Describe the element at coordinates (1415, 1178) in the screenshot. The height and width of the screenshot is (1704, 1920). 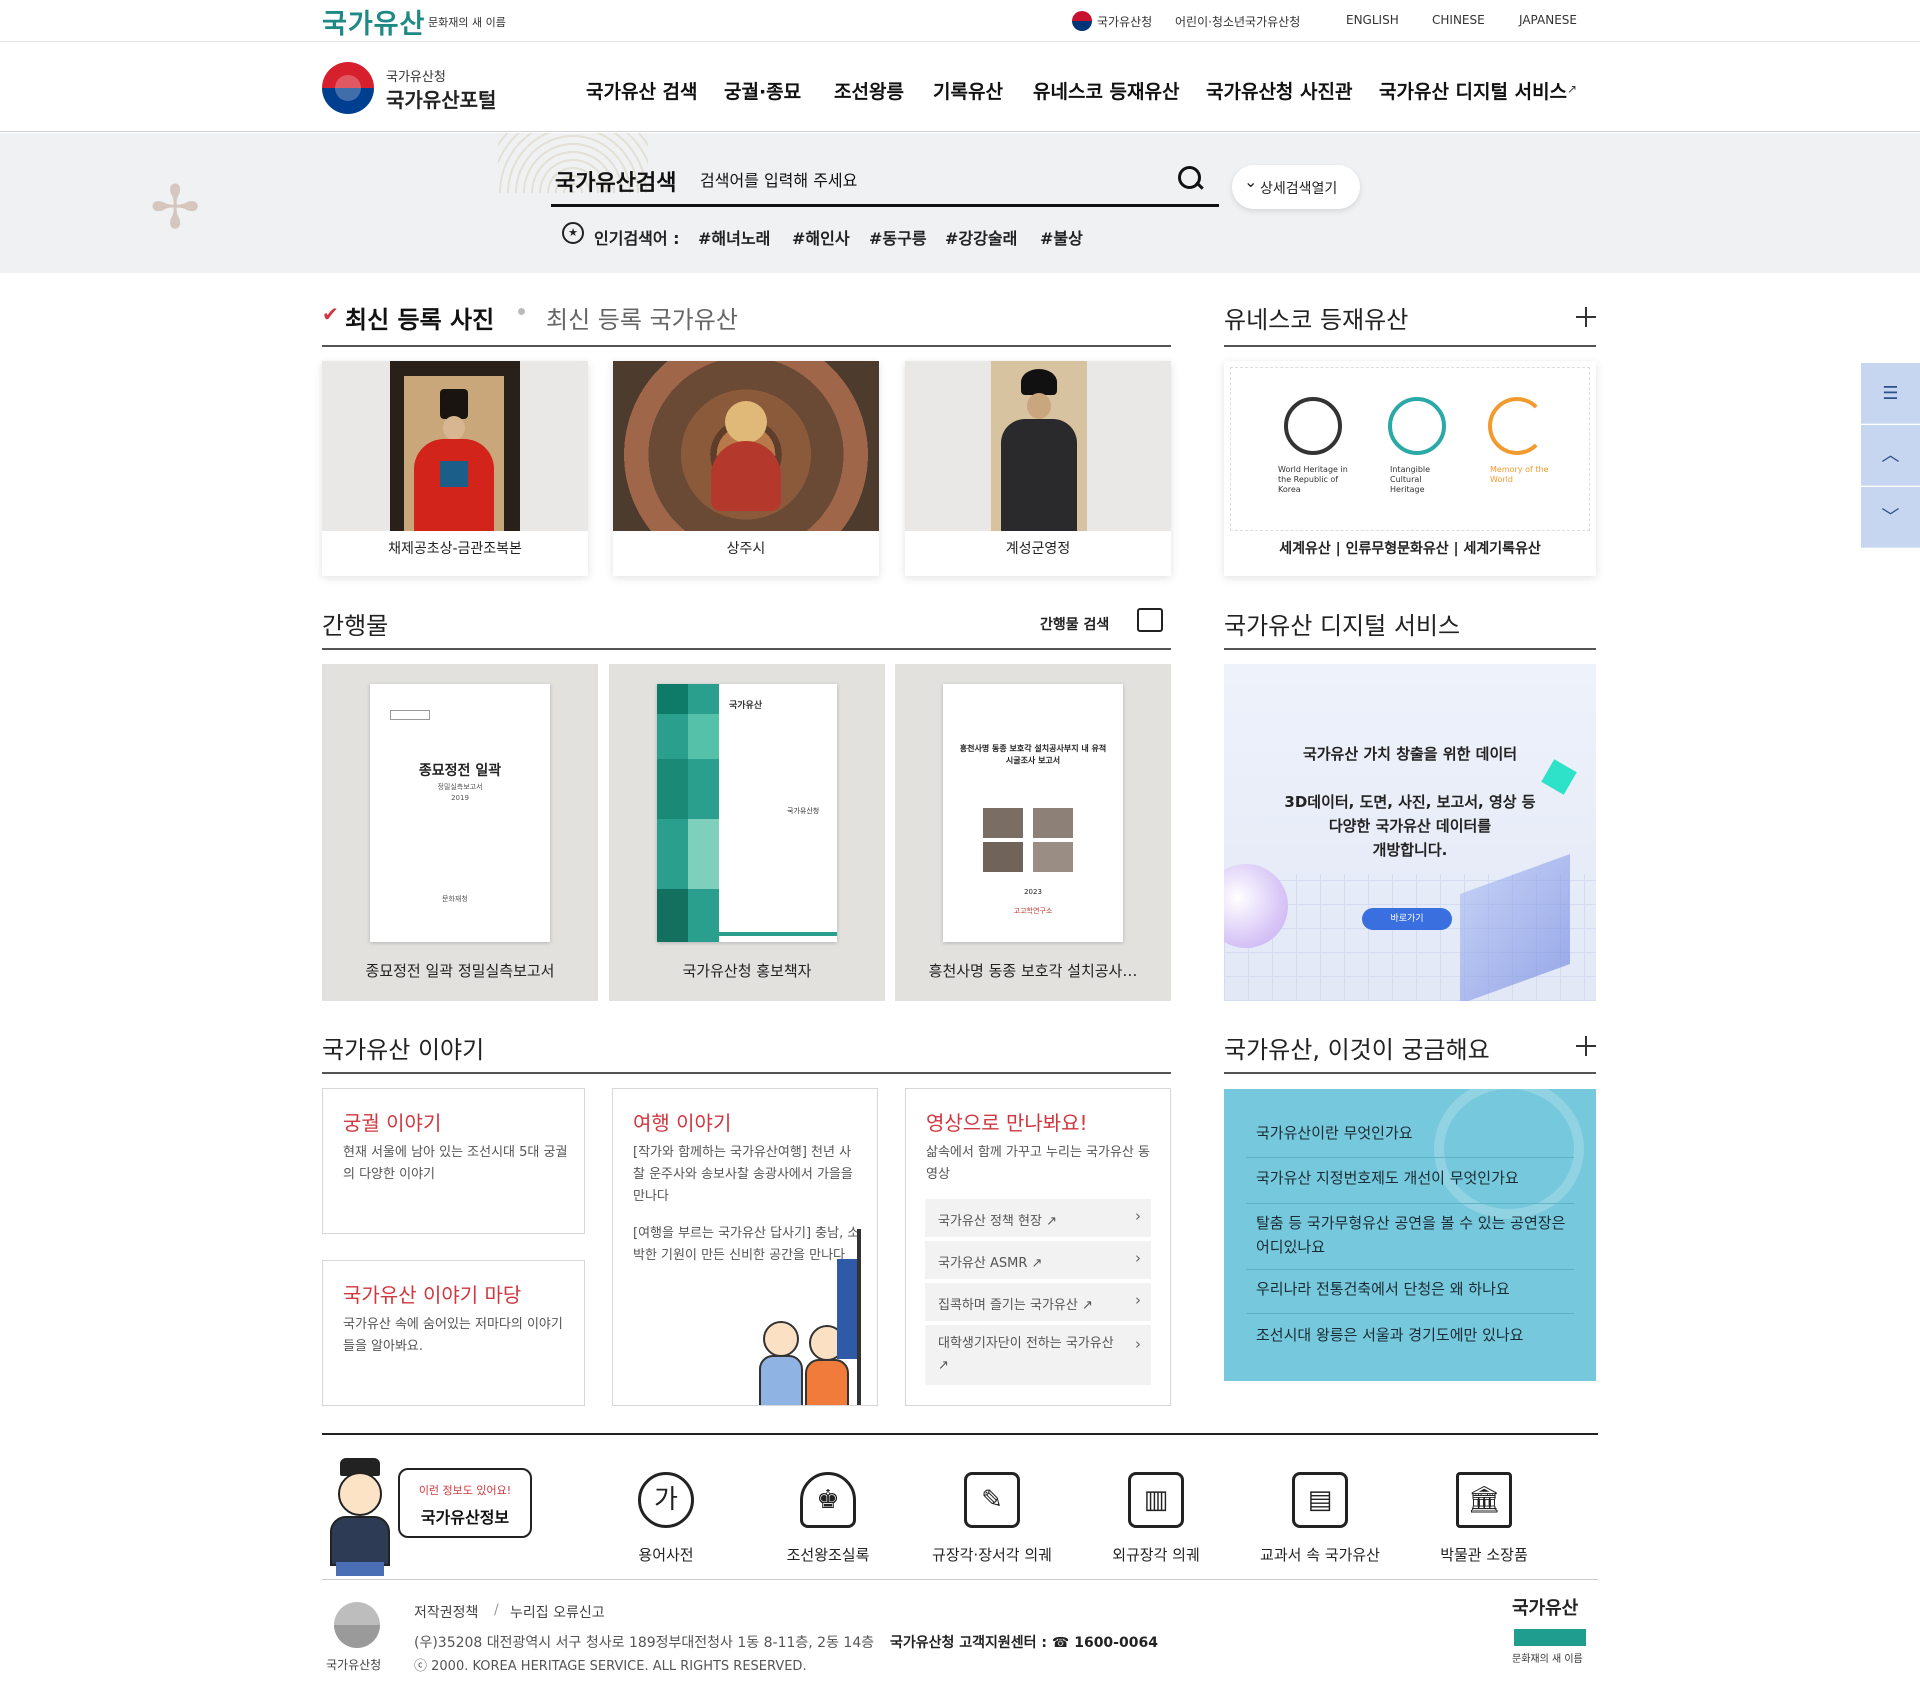
I see `faq-item: 국가유산 지정번호제도 개선이 무엇인가요` at that location.